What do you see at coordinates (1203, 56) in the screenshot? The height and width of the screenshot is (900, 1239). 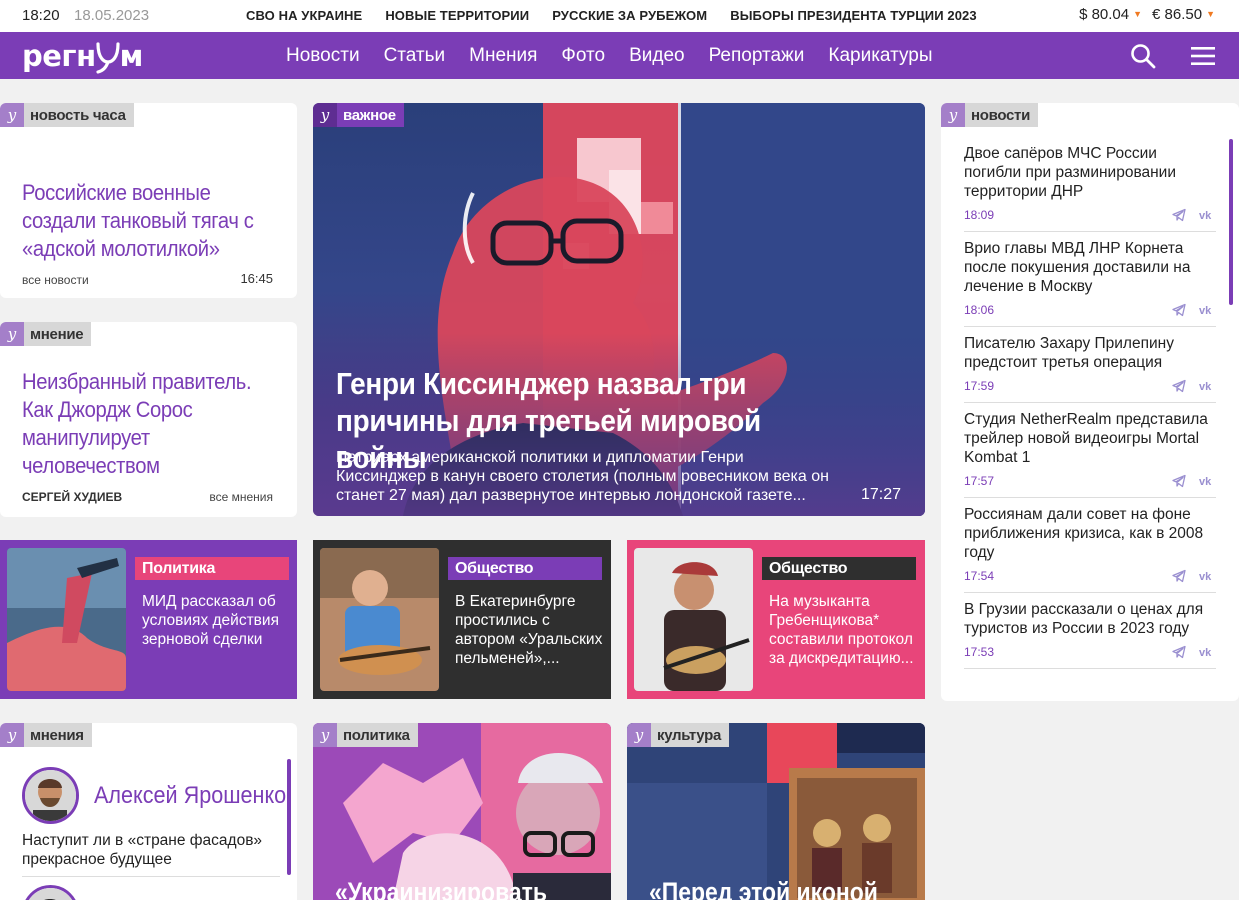 I see `menu-icon` at bounding box center [1203, 56].